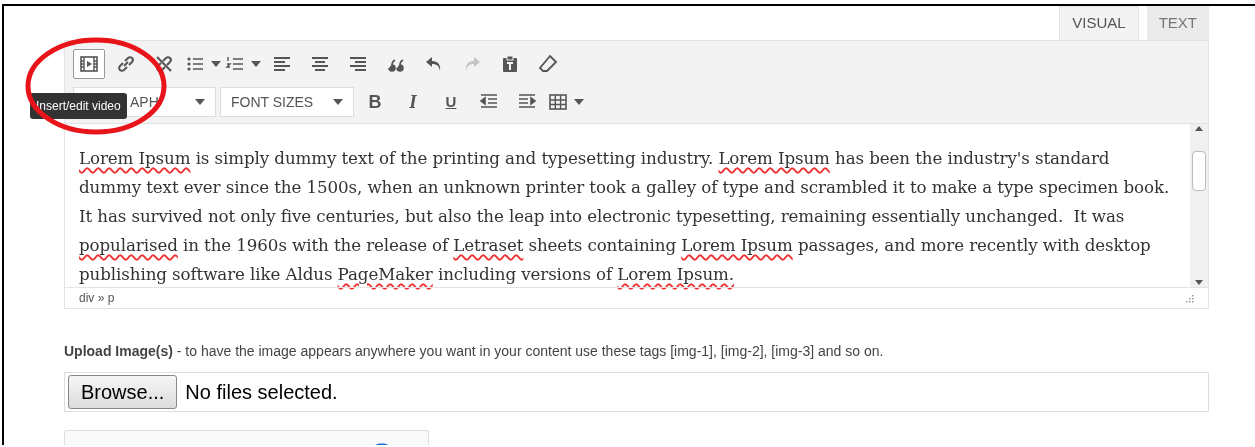 The image size is (1255, 447). Describe the element at coordinates (1199, 170) in the screenshot. I see `scrollbar-thumb` at that location.